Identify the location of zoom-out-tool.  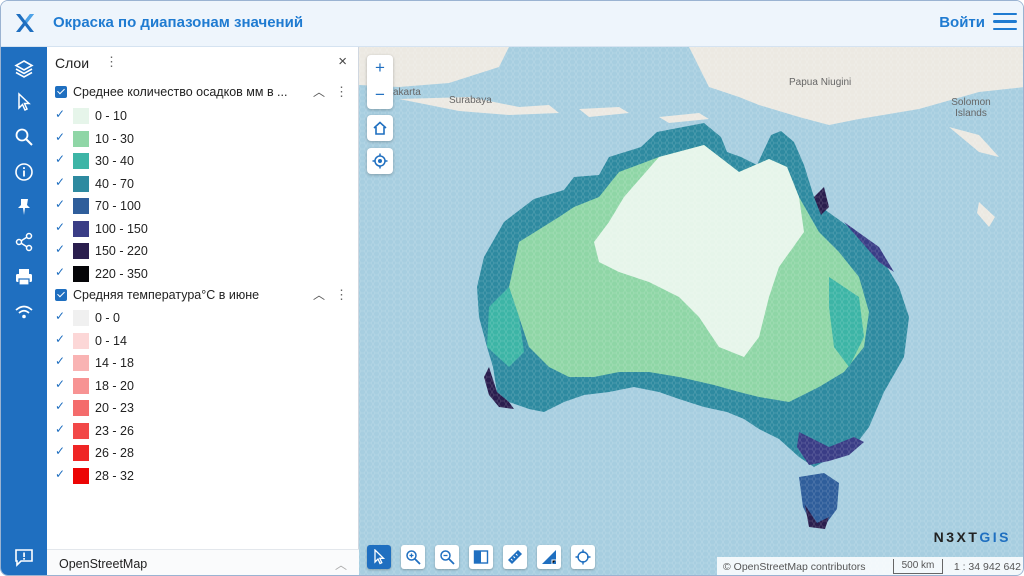
(447, 557).